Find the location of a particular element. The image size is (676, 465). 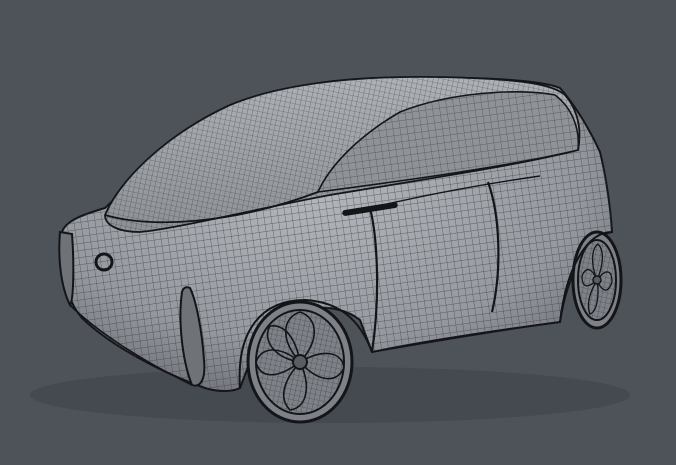

front-wheel is located at coordinates (597, 280).